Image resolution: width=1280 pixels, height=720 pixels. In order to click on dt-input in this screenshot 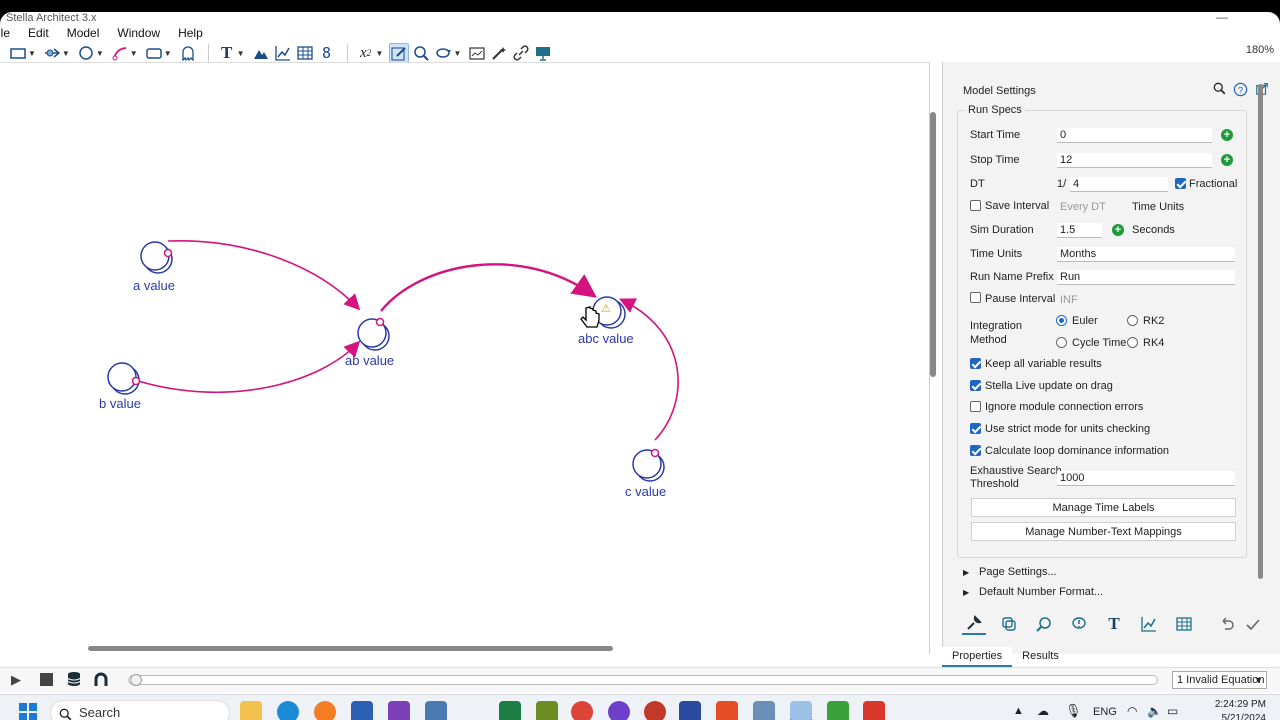, I will do `click(1119, 184)`.